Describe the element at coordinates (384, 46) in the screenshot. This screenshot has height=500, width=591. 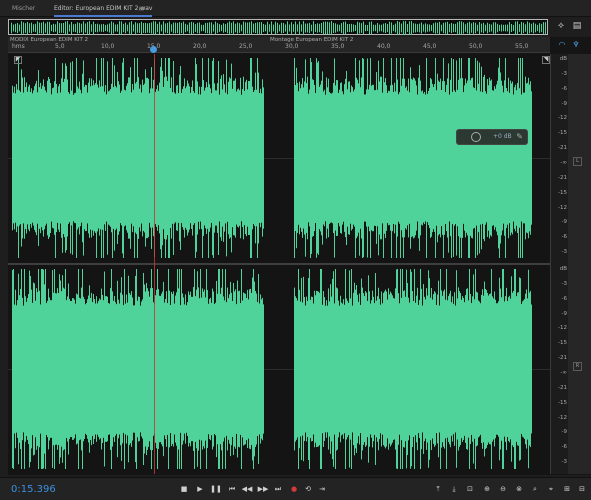
I see `ruler-tick: 40,0` at that location.